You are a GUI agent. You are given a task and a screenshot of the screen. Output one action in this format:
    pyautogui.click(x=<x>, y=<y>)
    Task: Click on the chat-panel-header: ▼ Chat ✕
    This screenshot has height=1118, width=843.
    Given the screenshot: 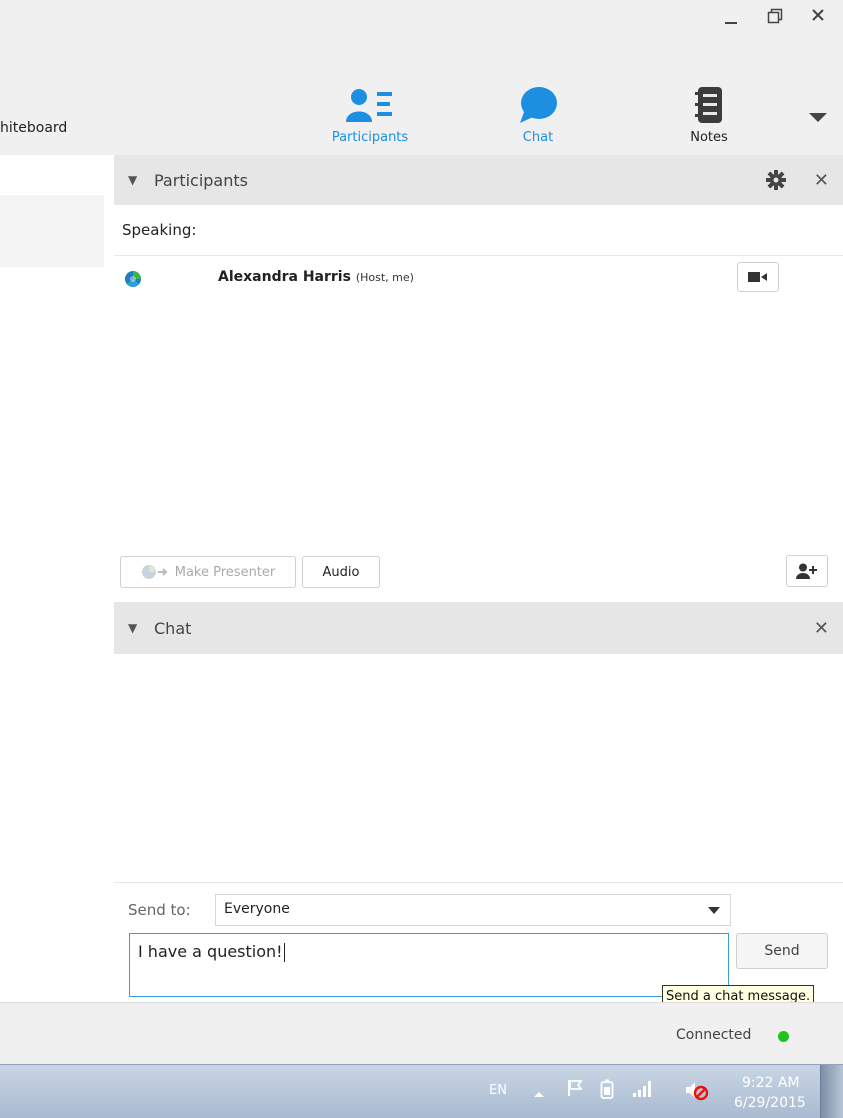 What is the action you would take?
    pyautogui.click(x=478, y=628)
    